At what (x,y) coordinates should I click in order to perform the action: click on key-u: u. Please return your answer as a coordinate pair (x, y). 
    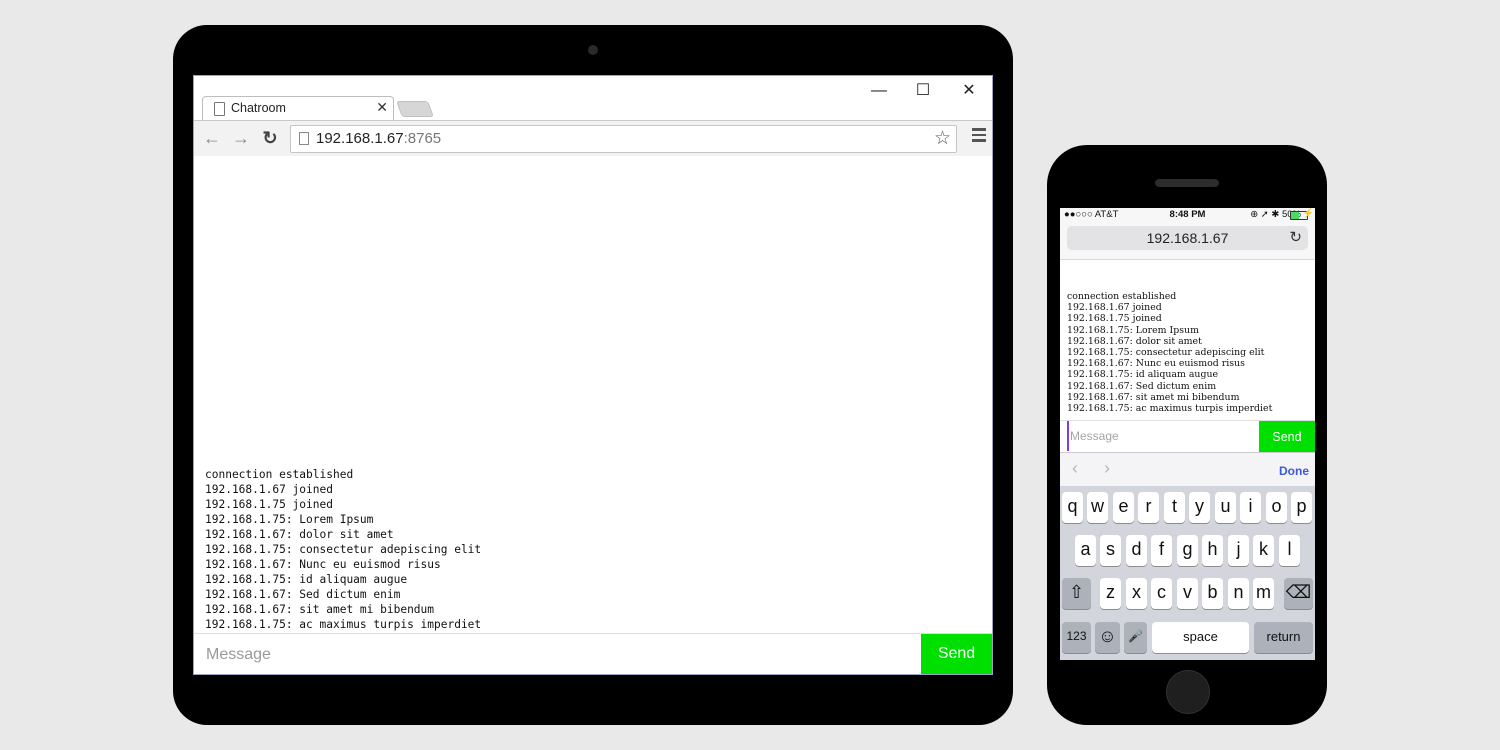
    Looking at the image, I should click on (1225, 507).